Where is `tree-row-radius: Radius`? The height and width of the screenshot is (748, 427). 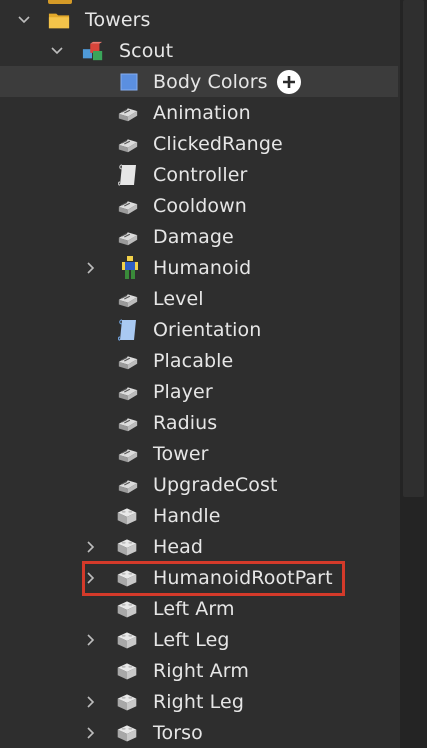
tree-row-radius: Radius is located at coordinates (199, 422).